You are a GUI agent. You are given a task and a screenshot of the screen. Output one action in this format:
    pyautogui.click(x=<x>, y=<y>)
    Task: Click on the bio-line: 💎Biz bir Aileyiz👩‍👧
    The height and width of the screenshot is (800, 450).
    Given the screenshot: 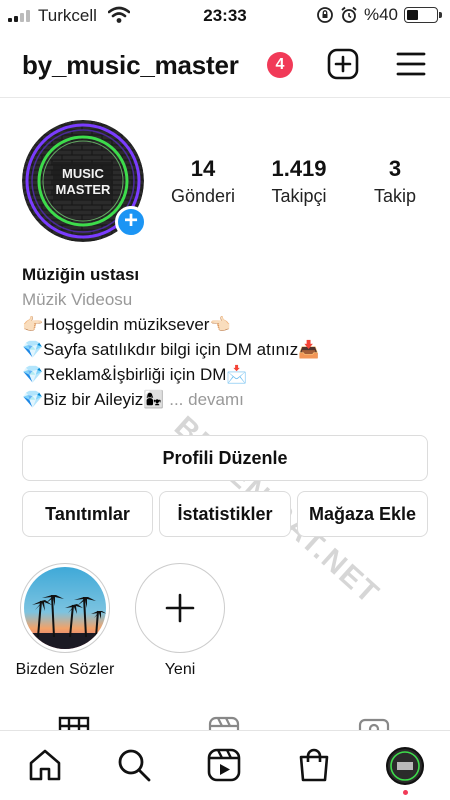 What is the action you would take?
    pyautogui.click(x=93, y=399)
    